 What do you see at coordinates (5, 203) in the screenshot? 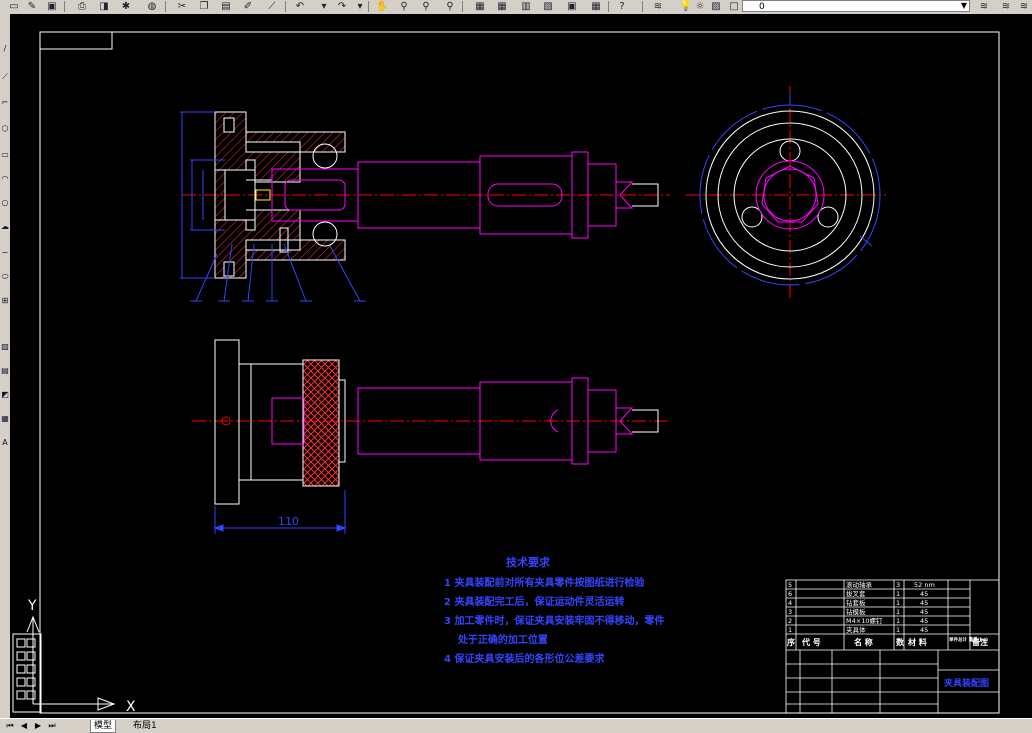
I see `circle-icon: ○` at bounding box center [5, 203].